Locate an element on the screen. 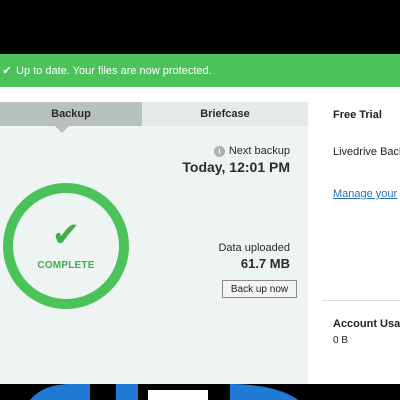  progress-circle: ✔ COMPLETE is located at coordinates (66, 246).